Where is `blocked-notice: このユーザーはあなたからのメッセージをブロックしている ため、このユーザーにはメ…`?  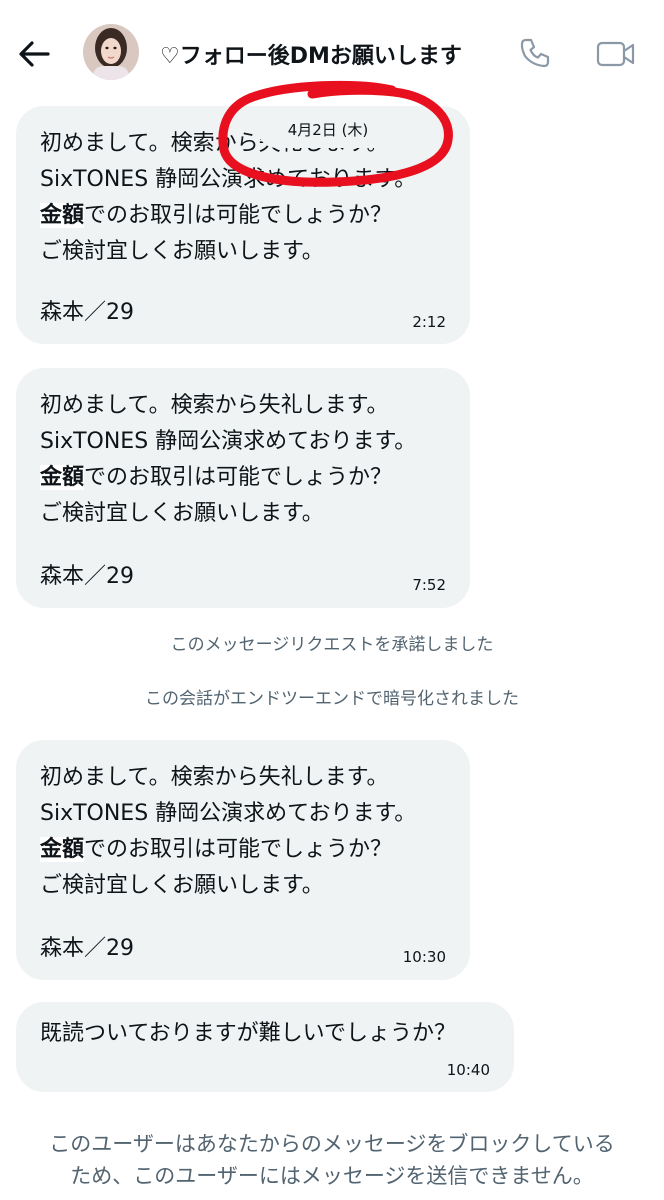
blocked-notice: このユーザーはあなたからのメッセージをブロックしている ため、このユーザーにはメ… is located at coordinates (332, 1160).